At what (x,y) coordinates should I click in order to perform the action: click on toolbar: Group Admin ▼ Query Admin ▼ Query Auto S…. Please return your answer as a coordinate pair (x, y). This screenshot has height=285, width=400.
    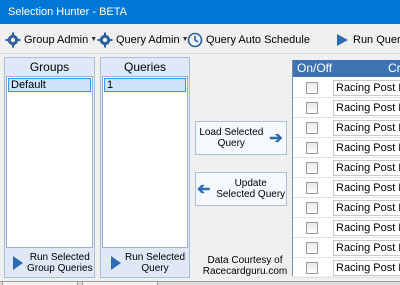
    Looking at the image, I should click on (200, 39).